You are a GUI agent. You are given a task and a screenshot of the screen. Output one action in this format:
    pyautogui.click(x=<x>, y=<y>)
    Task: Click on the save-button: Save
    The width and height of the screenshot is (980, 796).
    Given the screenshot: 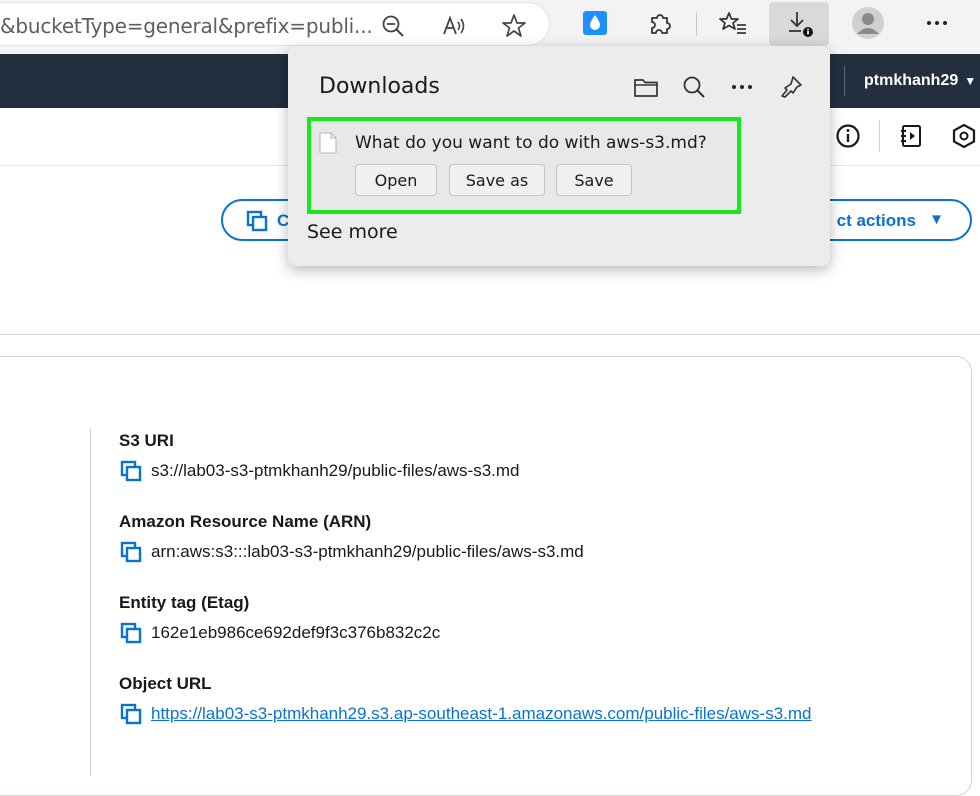 What is the action you would take?
    pyautogui.click(x=594, y=180)
    